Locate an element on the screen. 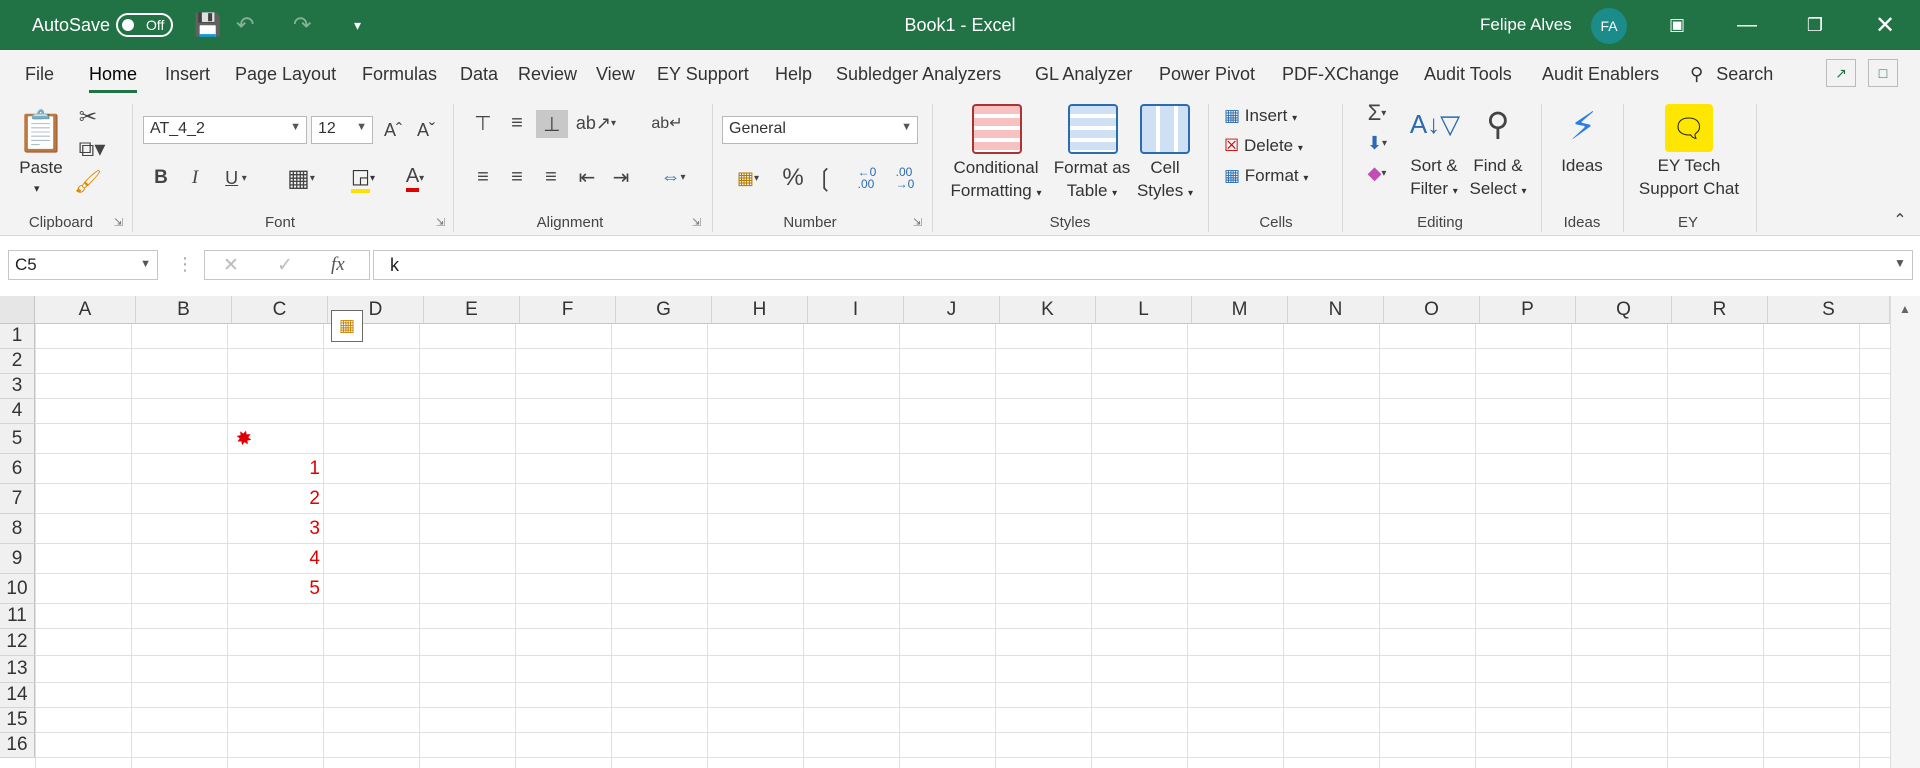 The image size is (1920, 768). cell-c6: 1 is located at coordinates (276, 469).